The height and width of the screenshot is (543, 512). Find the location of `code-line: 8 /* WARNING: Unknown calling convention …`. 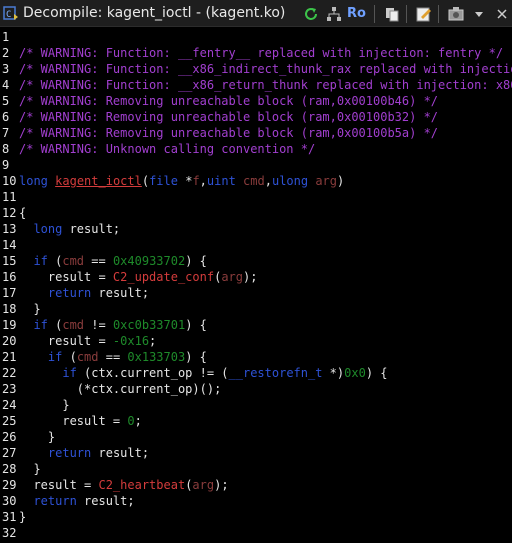

code-line: 8 /* WARNING: Unknown calling convention … is located at coordinates (256, 149).